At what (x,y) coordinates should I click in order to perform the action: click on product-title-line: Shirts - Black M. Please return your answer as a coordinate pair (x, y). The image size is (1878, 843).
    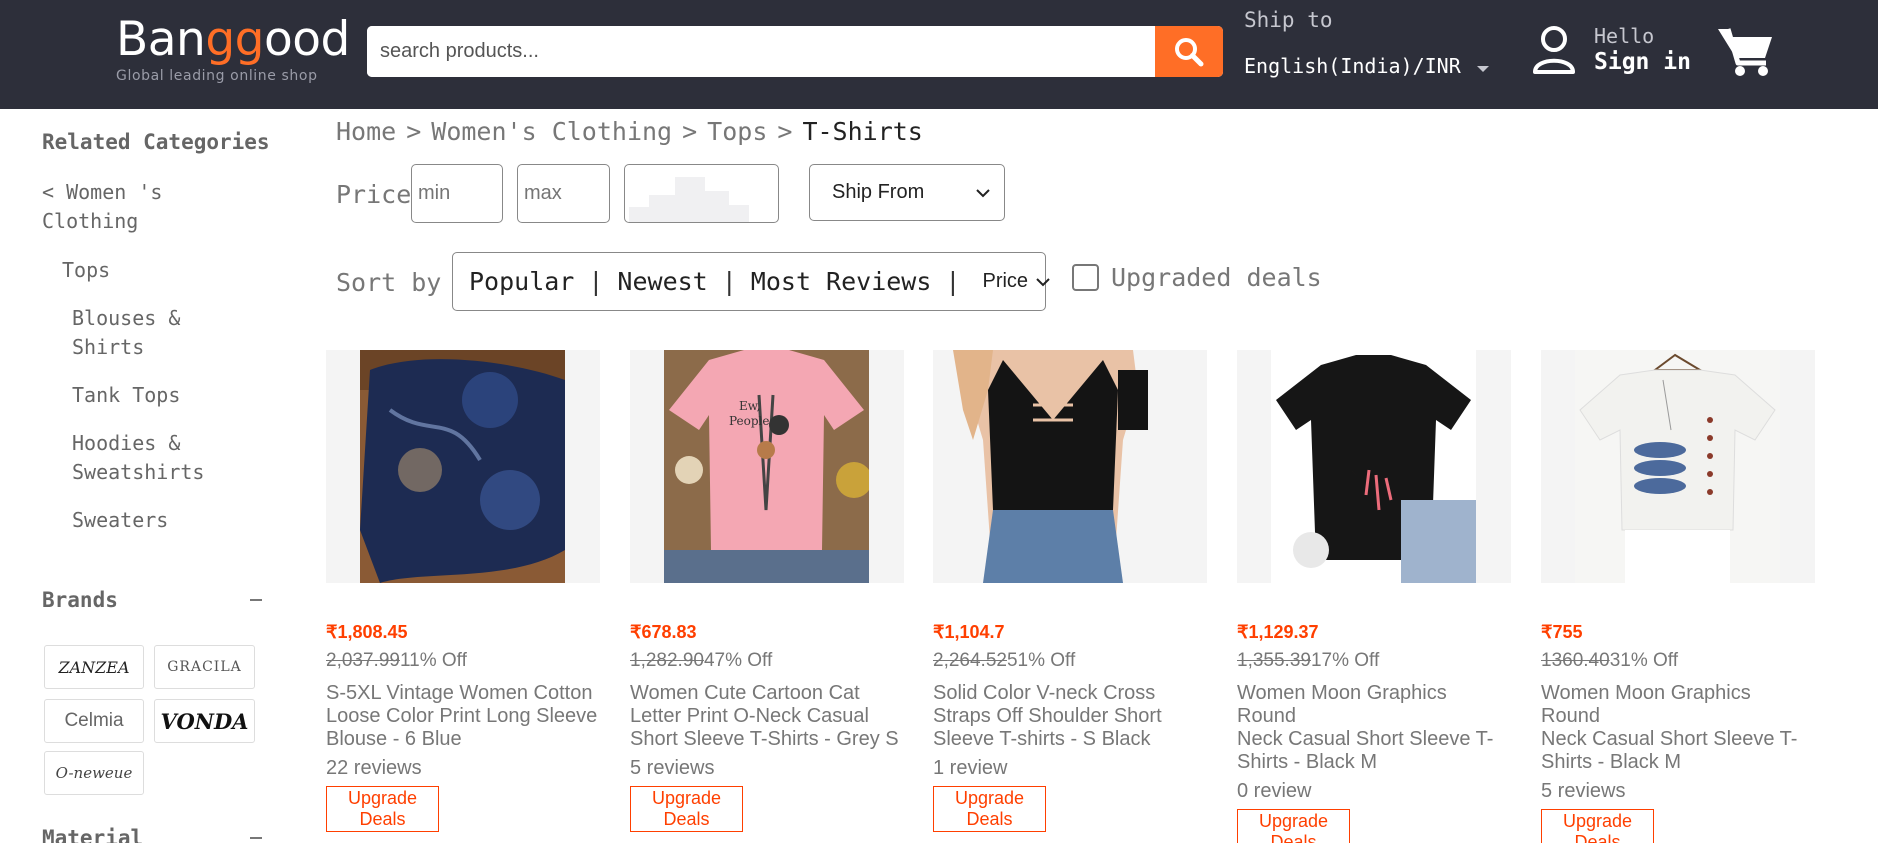
    Looking at the image, I should click on (1611, 762).